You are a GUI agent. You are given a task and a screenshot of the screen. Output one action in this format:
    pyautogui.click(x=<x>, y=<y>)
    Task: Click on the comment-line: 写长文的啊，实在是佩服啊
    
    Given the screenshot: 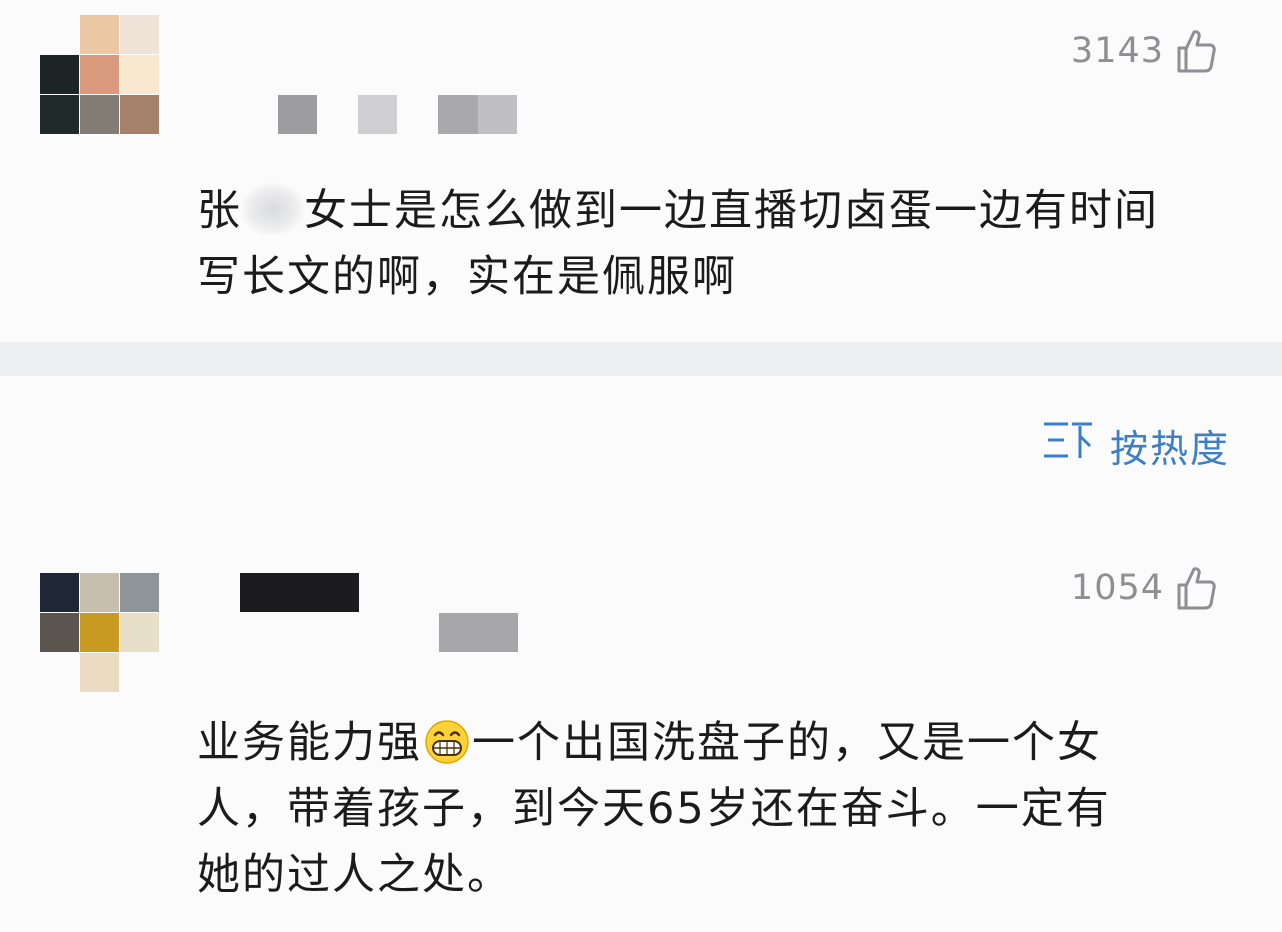 What is the action you would take?
    pyautogui.click(x=467, y=277)
    